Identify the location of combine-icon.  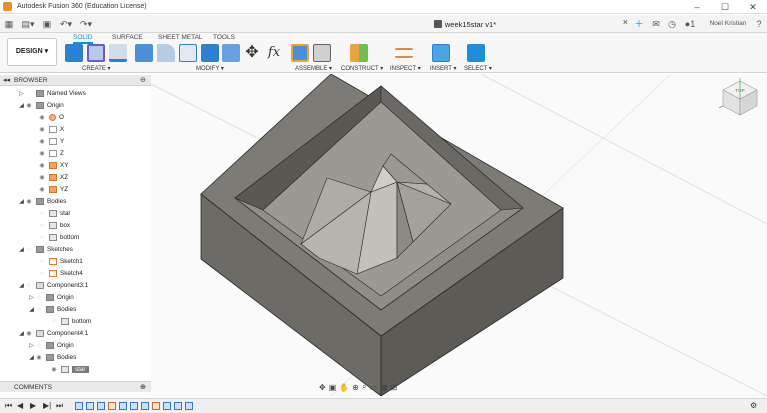
(210, 53).